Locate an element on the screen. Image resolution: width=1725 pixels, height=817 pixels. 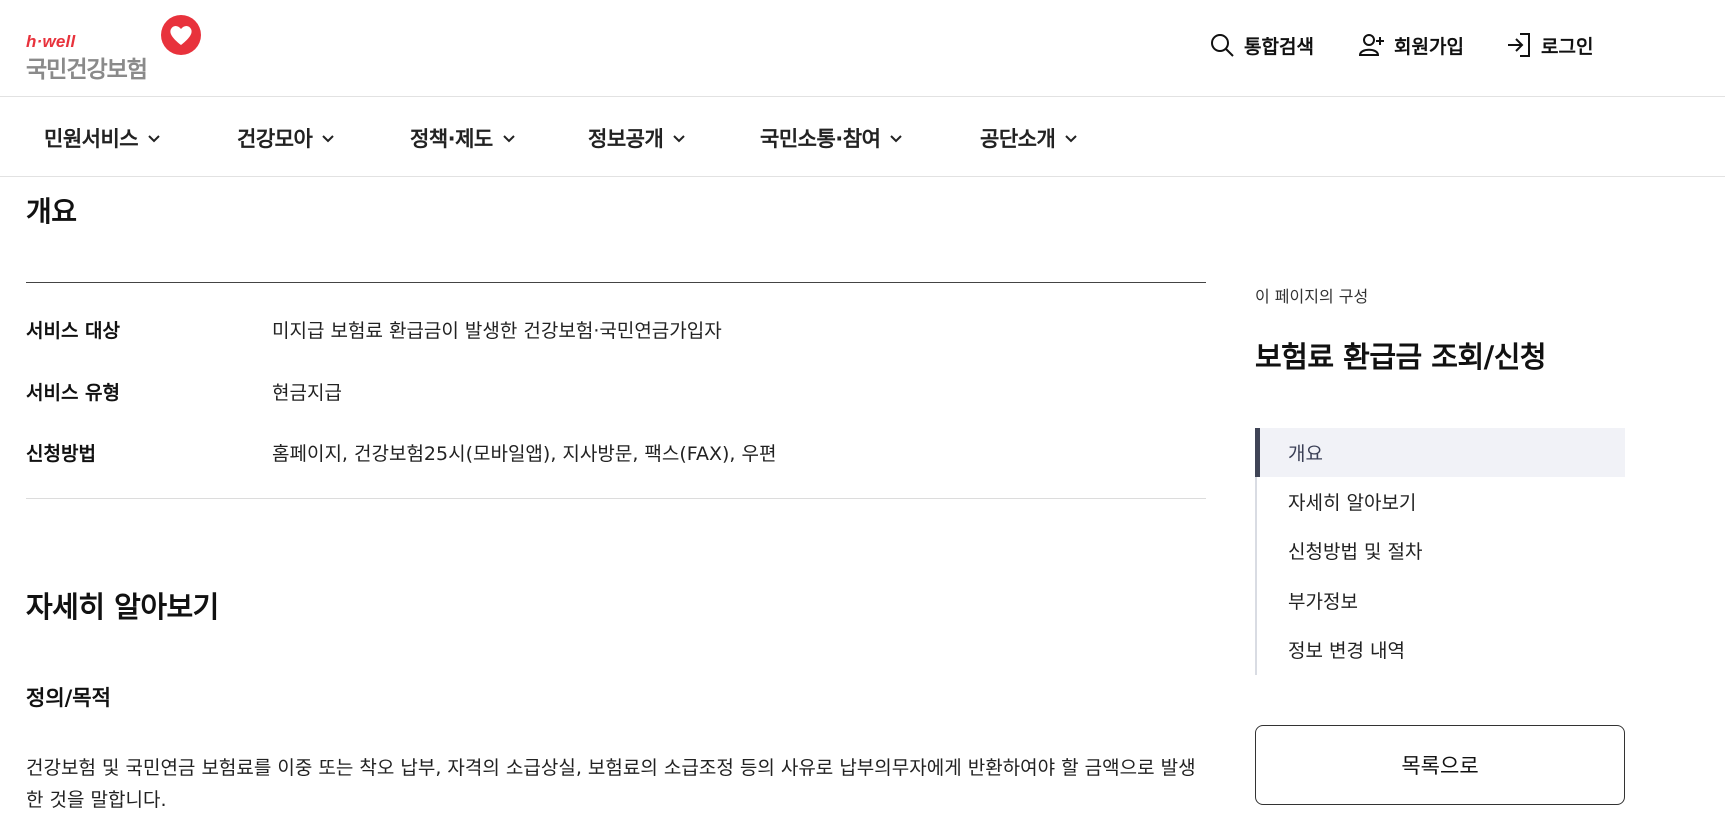
definition-heading: 정의/목적 is located at coordinates (68, 698).